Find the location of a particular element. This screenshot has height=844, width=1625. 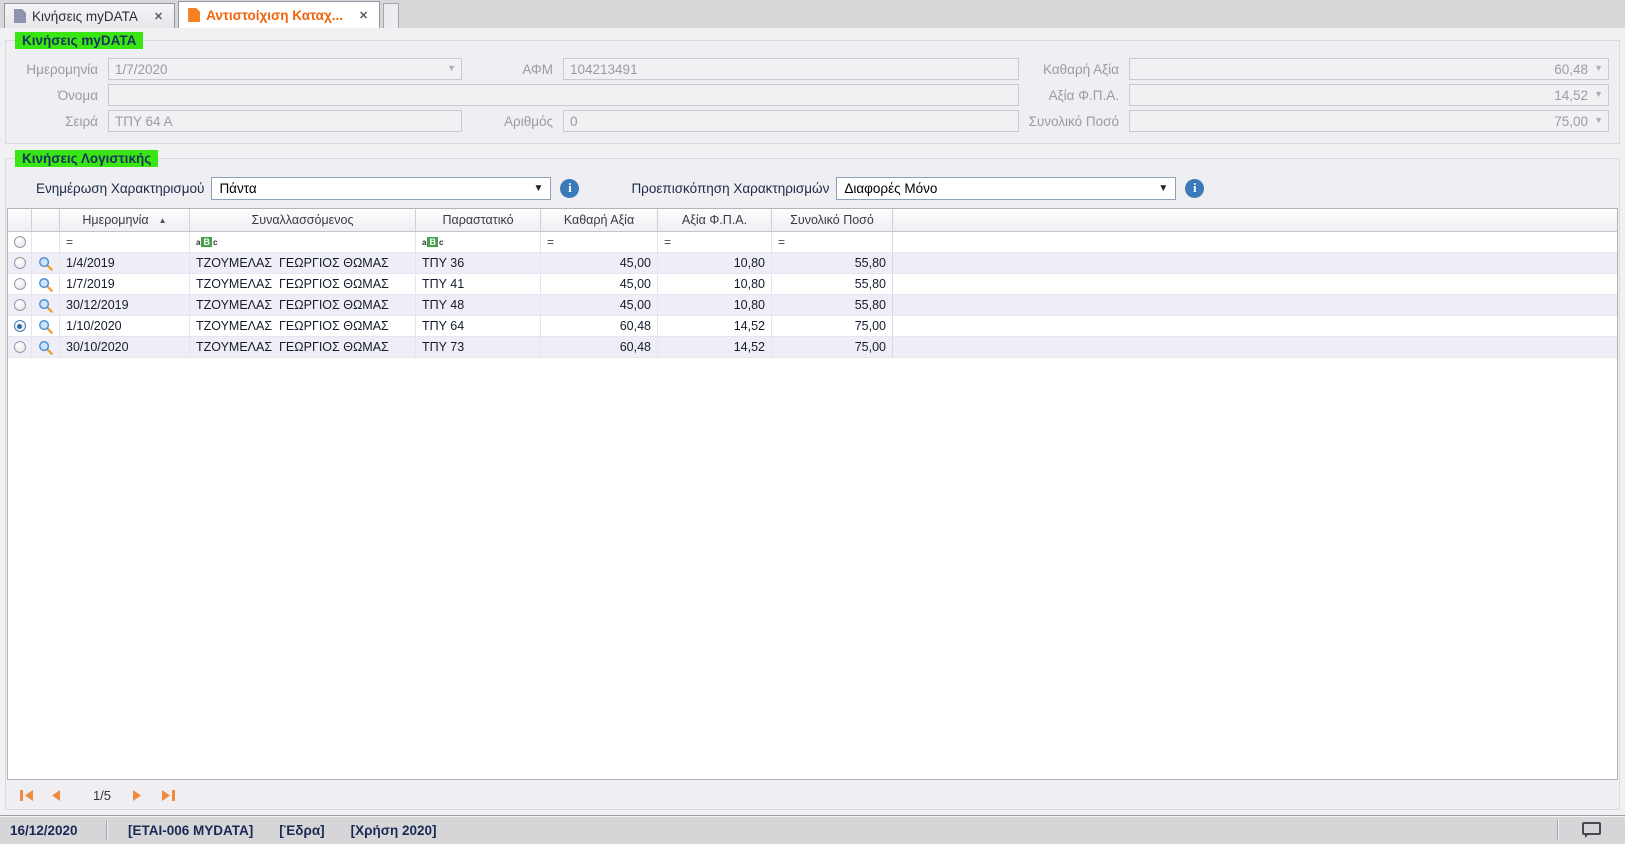

filter-total: = is located at coordinates (832, 242).